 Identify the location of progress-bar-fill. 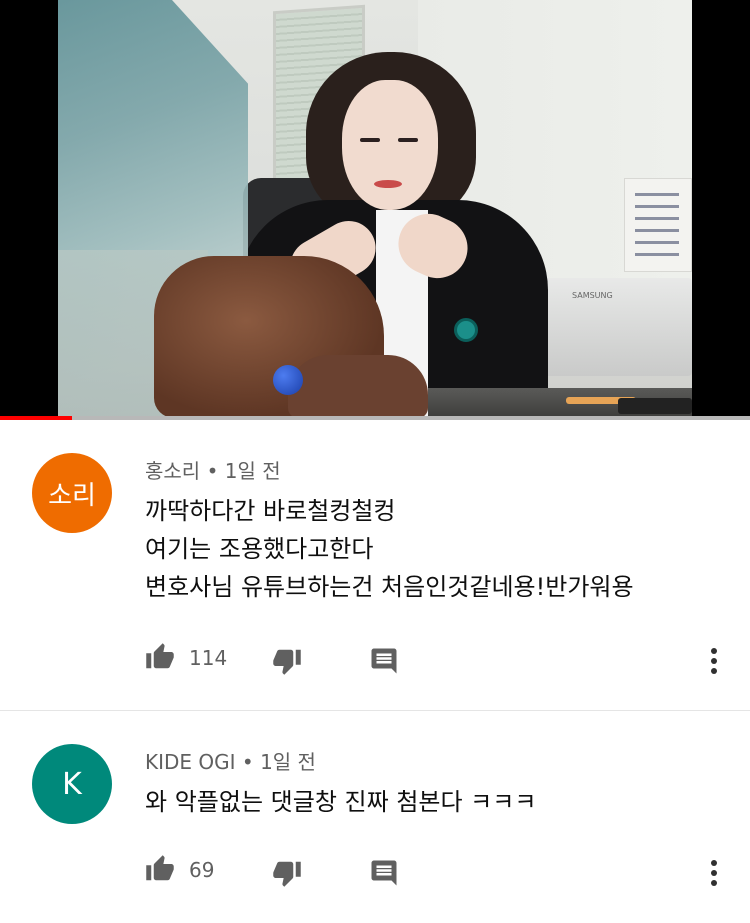
(36, 418).